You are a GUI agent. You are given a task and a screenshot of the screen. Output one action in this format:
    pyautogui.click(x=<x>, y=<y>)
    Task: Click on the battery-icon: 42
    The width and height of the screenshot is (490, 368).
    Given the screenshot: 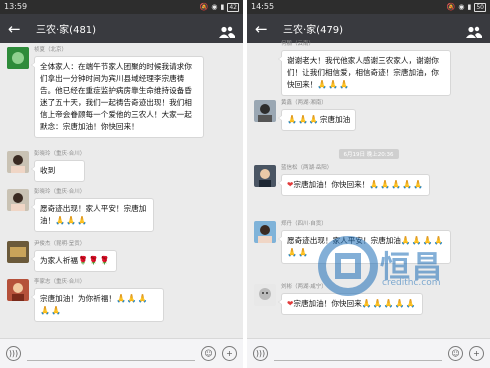 What is the action you would take?
    pyautogui.click(x=233, y=7)
    